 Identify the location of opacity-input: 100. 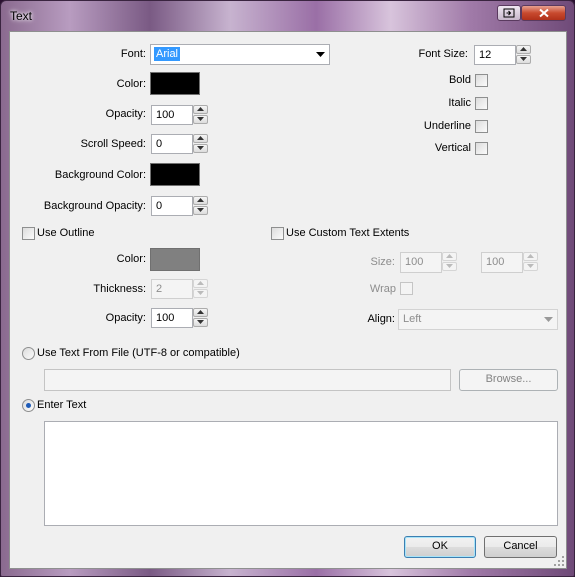
(172, 115).